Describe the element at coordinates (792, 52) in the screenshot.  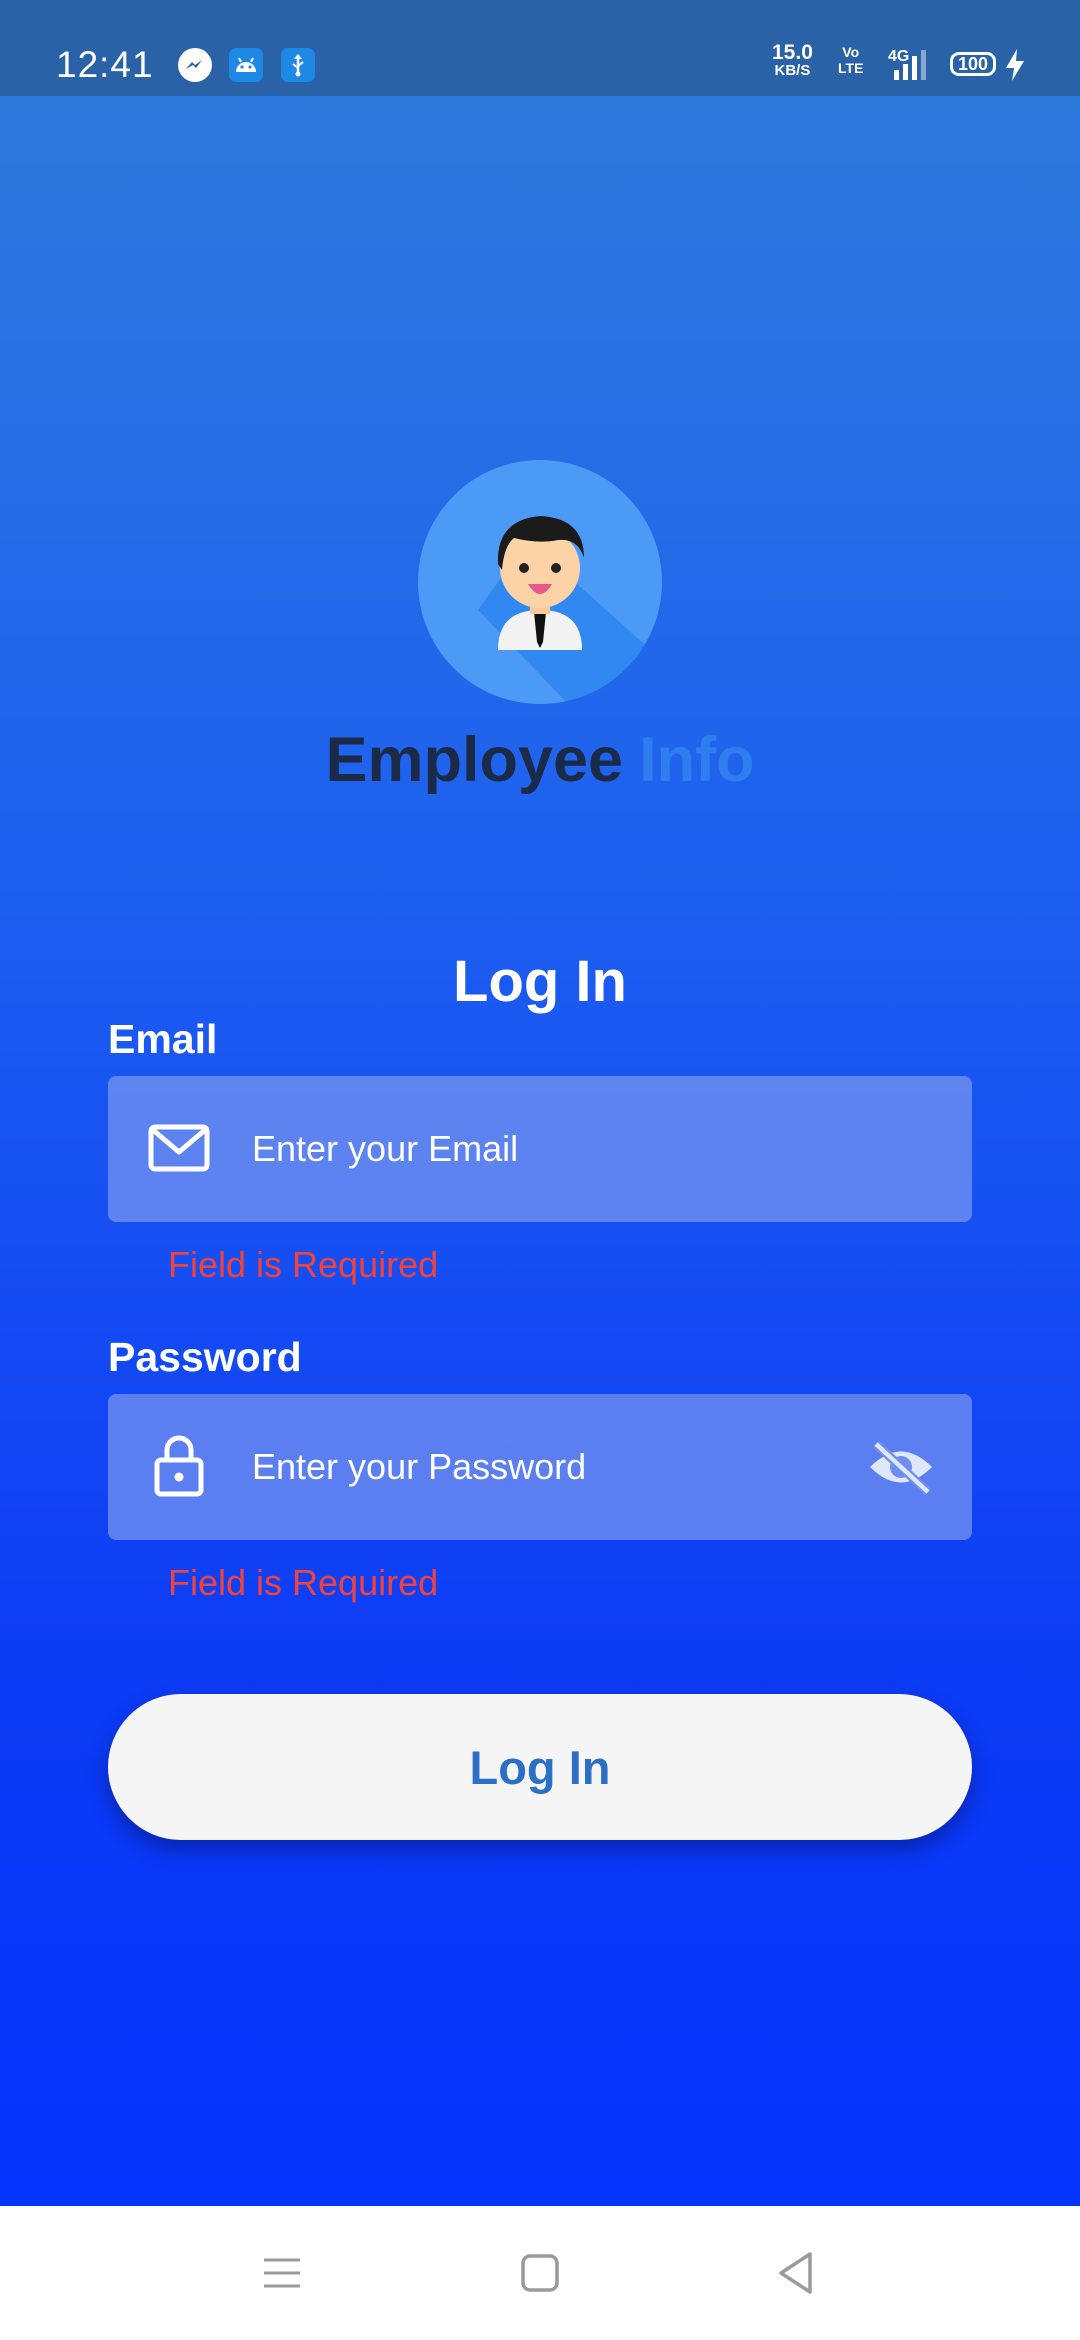
I see `net-speed-value: 15.0` at that location.